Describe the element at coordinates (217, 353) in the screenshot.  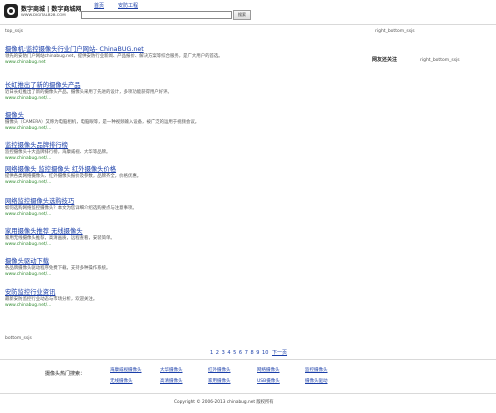
I see `page-link: 2` at that location.